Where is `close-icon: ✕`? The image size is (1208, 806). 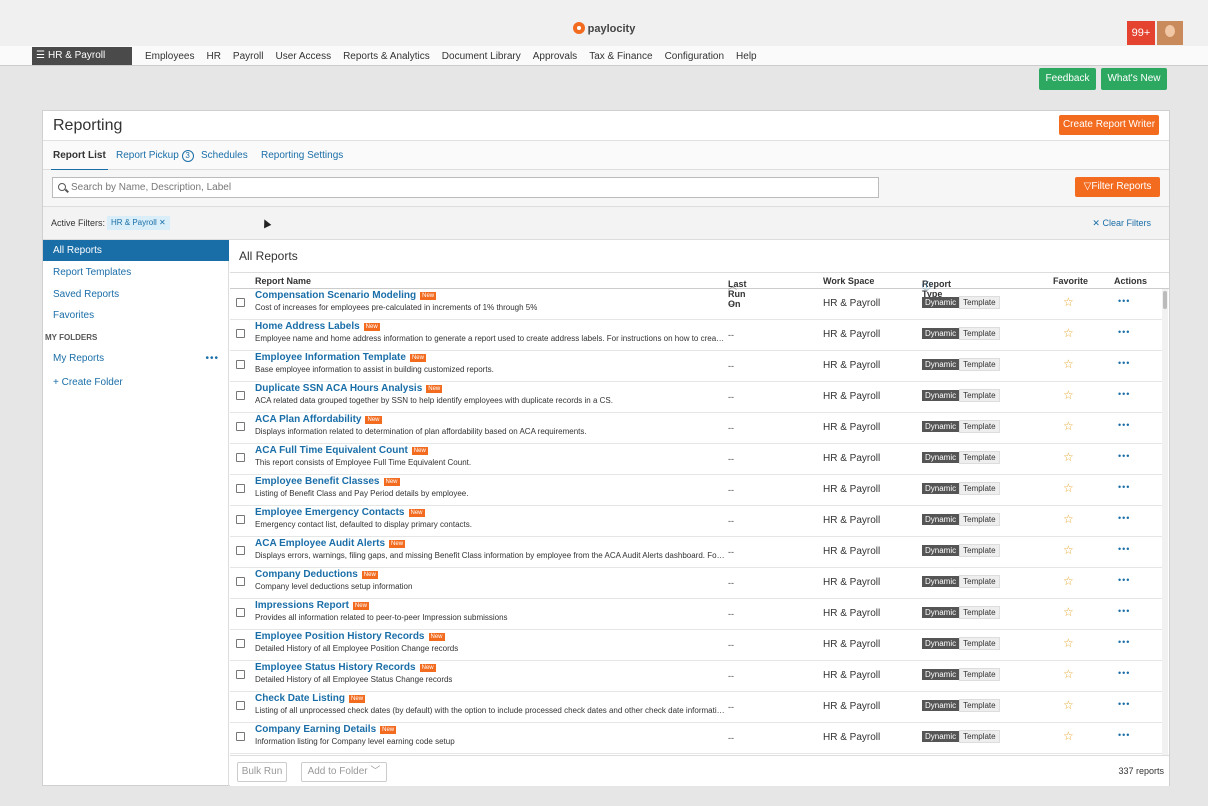 close-icon: ✕ is located at coordinates (162, 222).